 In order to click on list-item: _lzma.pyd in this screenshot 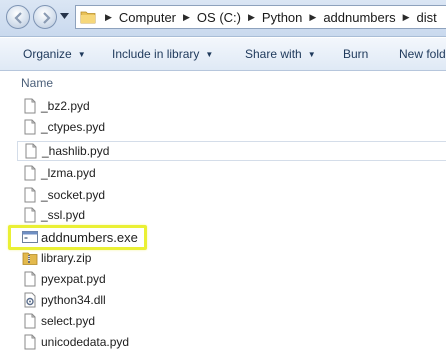, I will do `click(231, 173)`.